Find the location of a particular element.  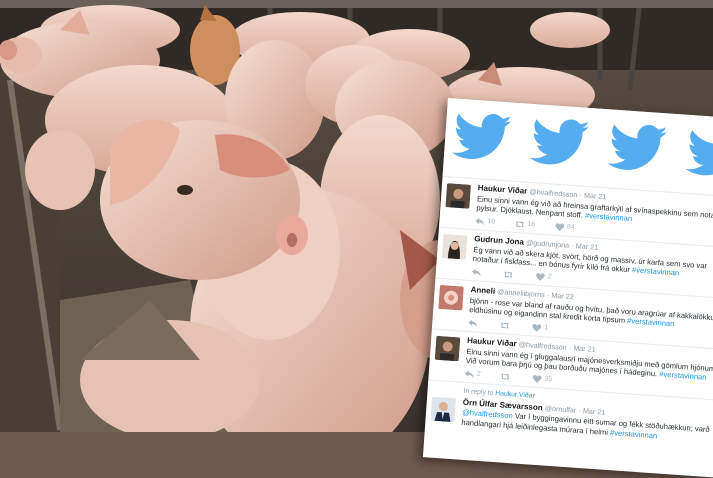

retweet-count: 16 is located at coordinates (531, 224).